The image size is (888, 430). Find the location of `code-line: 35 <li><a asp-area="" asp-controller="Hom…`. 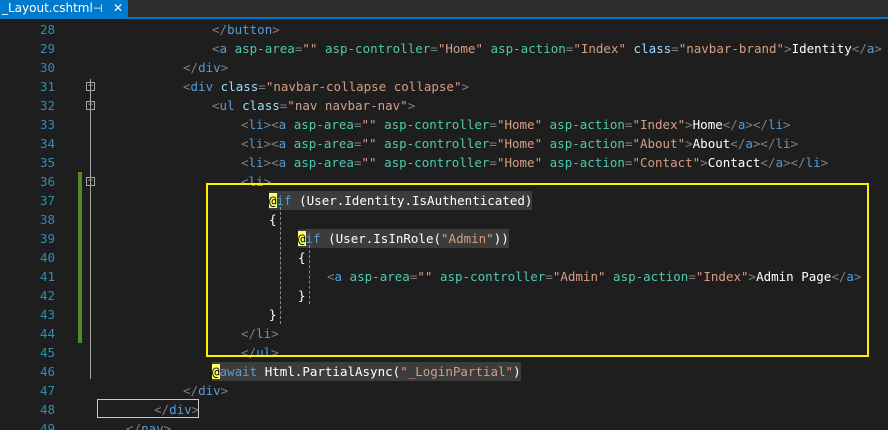

code-line: 35 <li><a asp-area="" asp-controller="Hom… is located at coordinates (444, 162).